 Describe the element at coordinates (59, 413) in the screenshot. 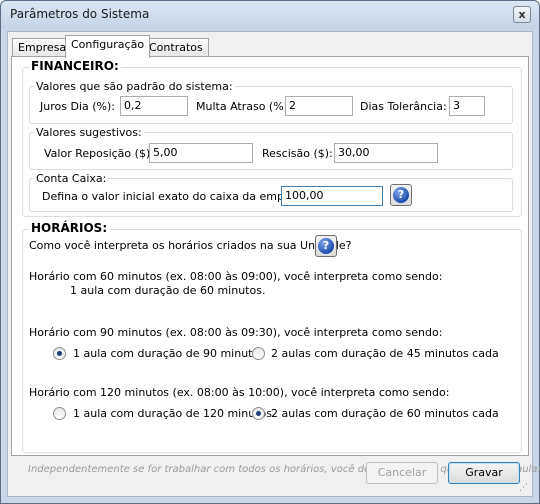

I see `horario-120-option1-radio` at that location.